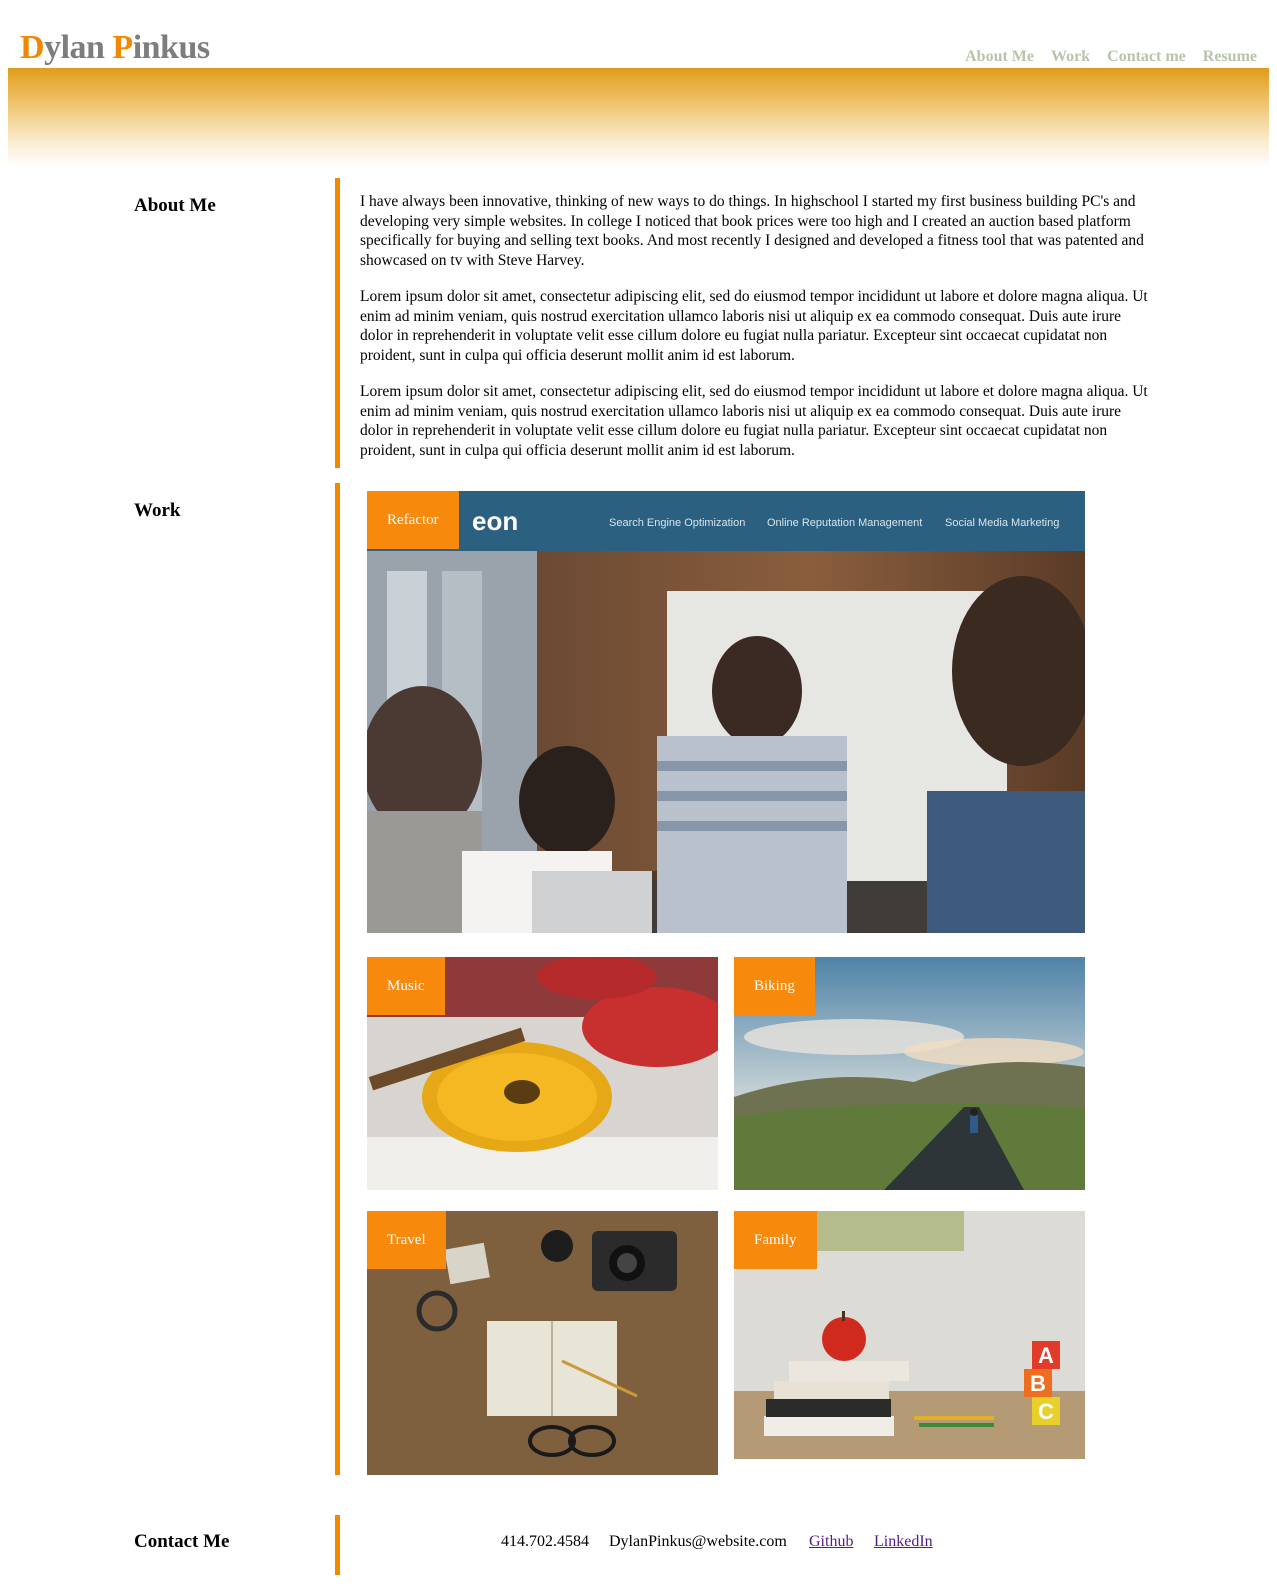 This screenshot has height=1590, width=1277. I want to click on work-heading: Work, so click(157, 510).